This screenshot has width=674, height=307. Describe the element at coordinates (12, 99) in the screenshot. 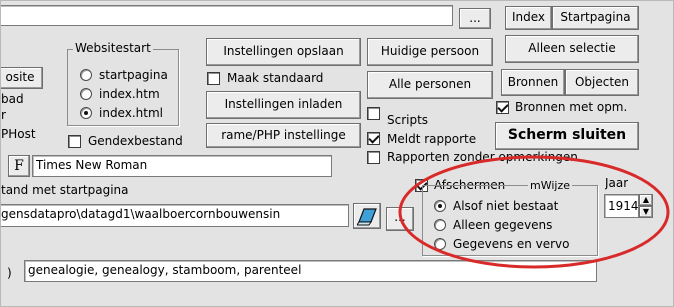

I see `left-label-bad: bad` at that location.